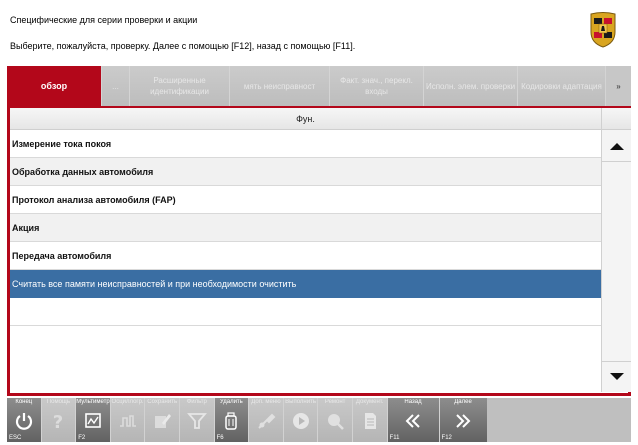  I want to click on tab-coding-adaptation: Кодировки адаптация, so click(562, 86).